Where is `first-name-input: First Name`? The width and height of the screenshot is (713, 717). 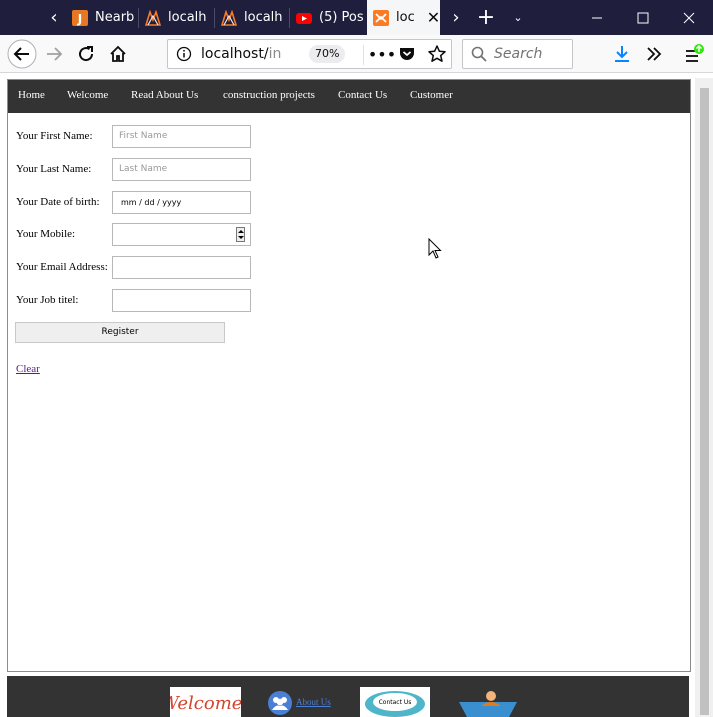 first-name-input: First Name is located at coordinates (181, 136).